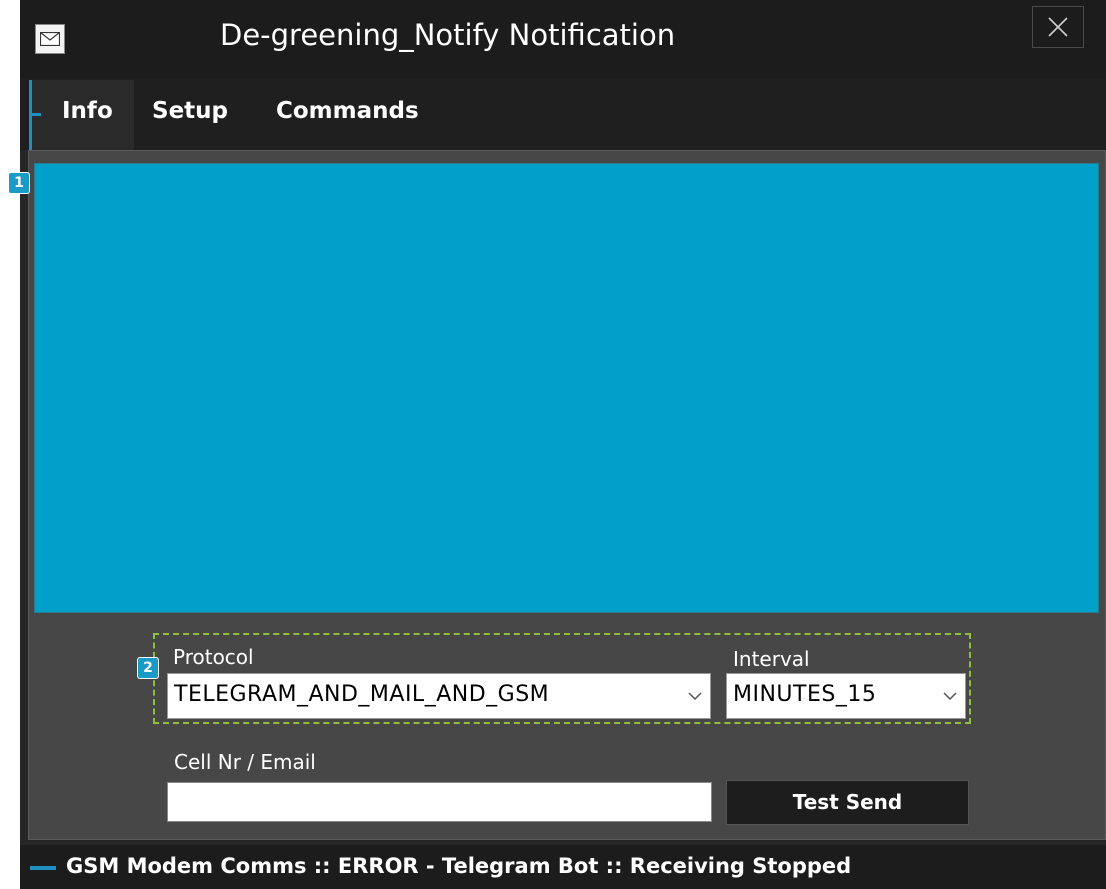  What do you see at coordinates (87, 111) in the screenshot?
I see `tab-info: Info` at bounding box center [87, 111].